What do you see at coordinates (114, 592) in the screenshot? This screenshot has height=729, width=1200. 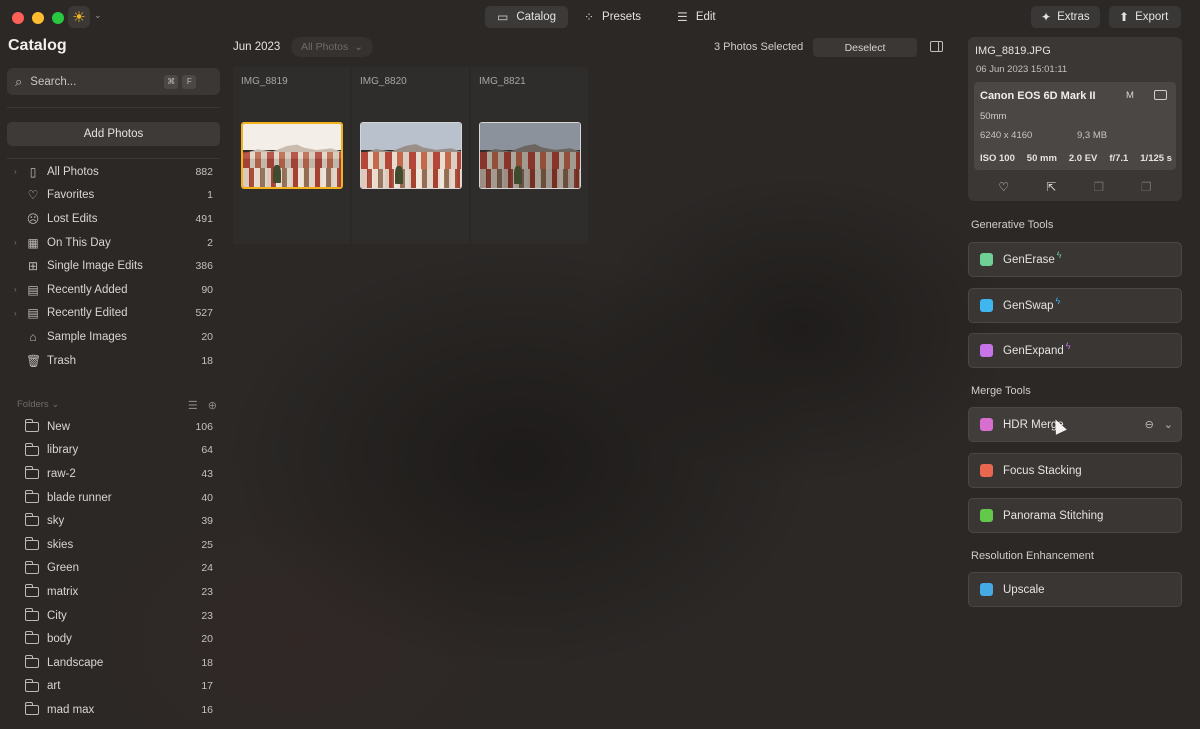 I see `folder-item: matrix 23` at bounding box center [114, 592].